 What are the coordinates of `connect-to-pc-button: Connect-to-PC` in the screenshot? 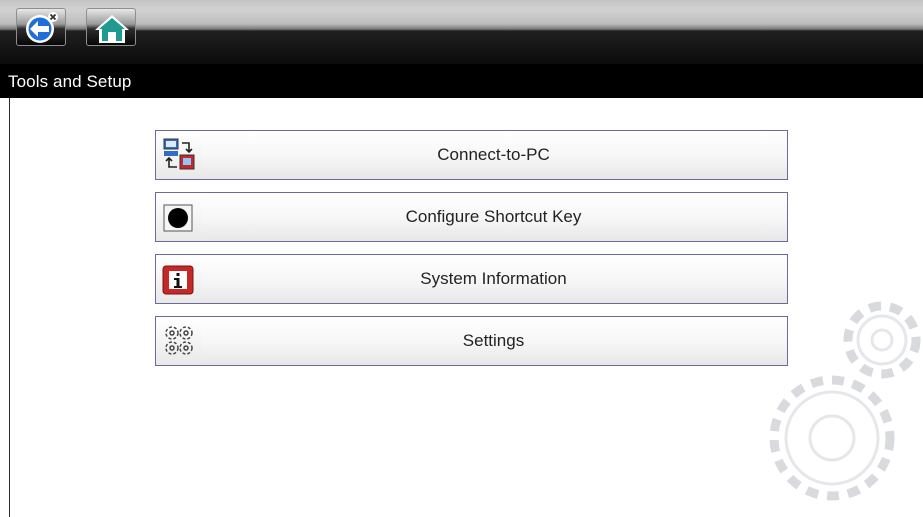 It's located at (471, 155).